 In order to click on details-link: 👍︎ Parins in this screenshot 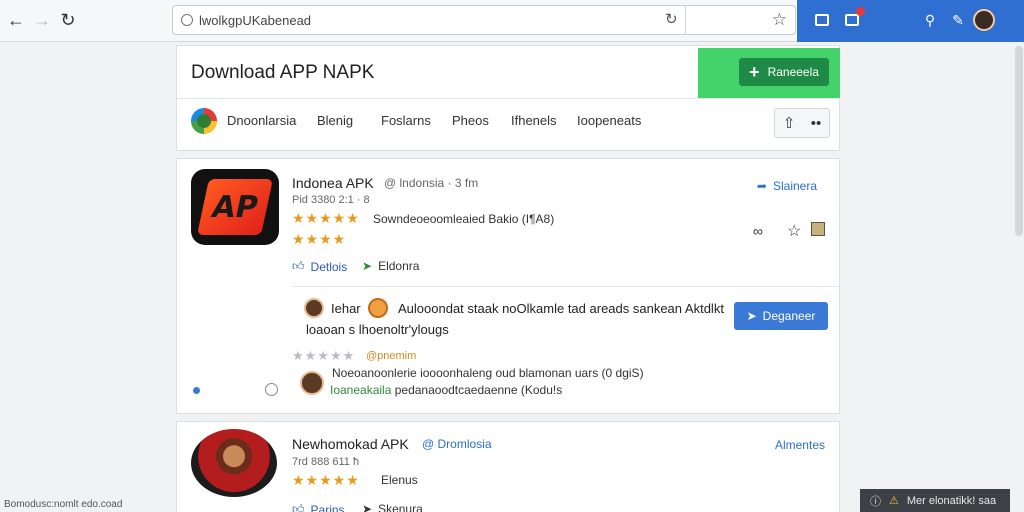, I will do `click(318, 507)`.